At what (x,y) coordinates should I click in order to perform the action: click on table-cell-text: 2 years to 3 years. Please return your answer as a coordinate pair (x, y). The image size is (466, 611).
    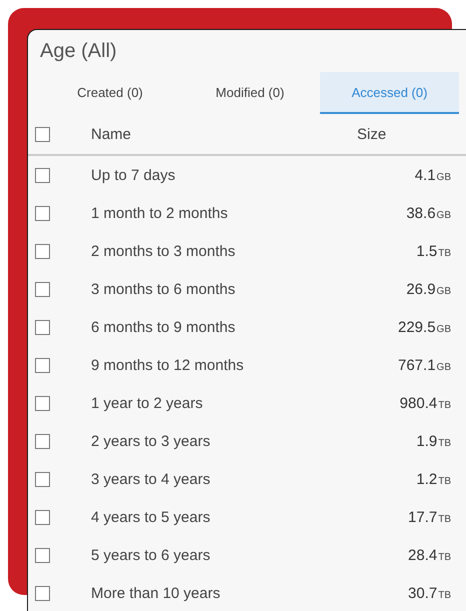
    Looking at the image, I should click on (151, 441).